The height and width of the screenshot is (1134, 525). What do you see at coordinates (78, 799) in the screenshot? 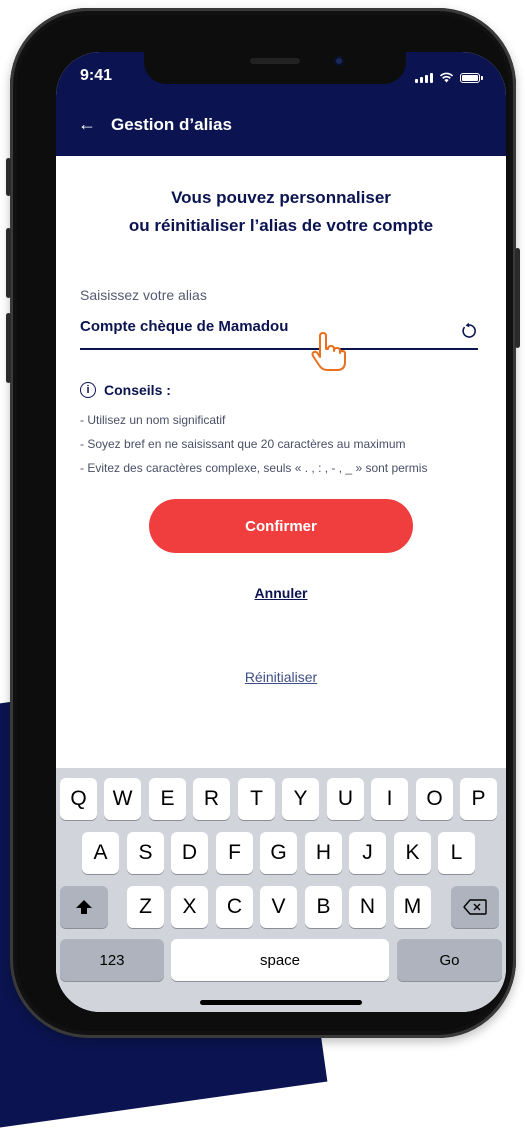
I see `key-q: Q` at bounding box center [78, 799].